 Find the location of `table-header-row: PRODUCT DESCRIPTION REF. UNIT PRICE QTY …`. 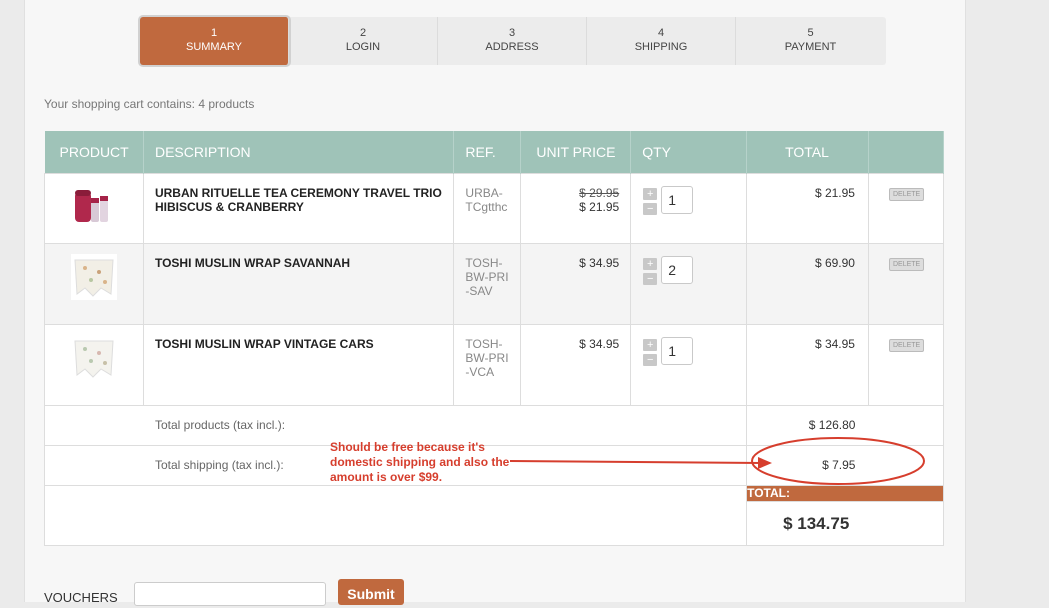

table-header-row: PRODUCT DESCRIPTION REF. UNIT PRICE QTY … is located at coordinates (494, 152).